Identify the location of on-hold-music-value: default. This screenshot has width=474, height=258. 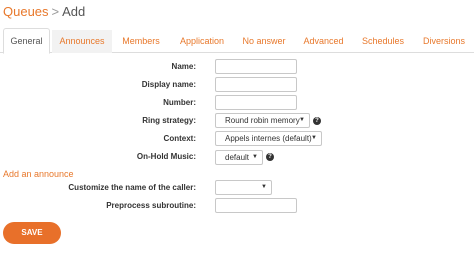
(237, 157).